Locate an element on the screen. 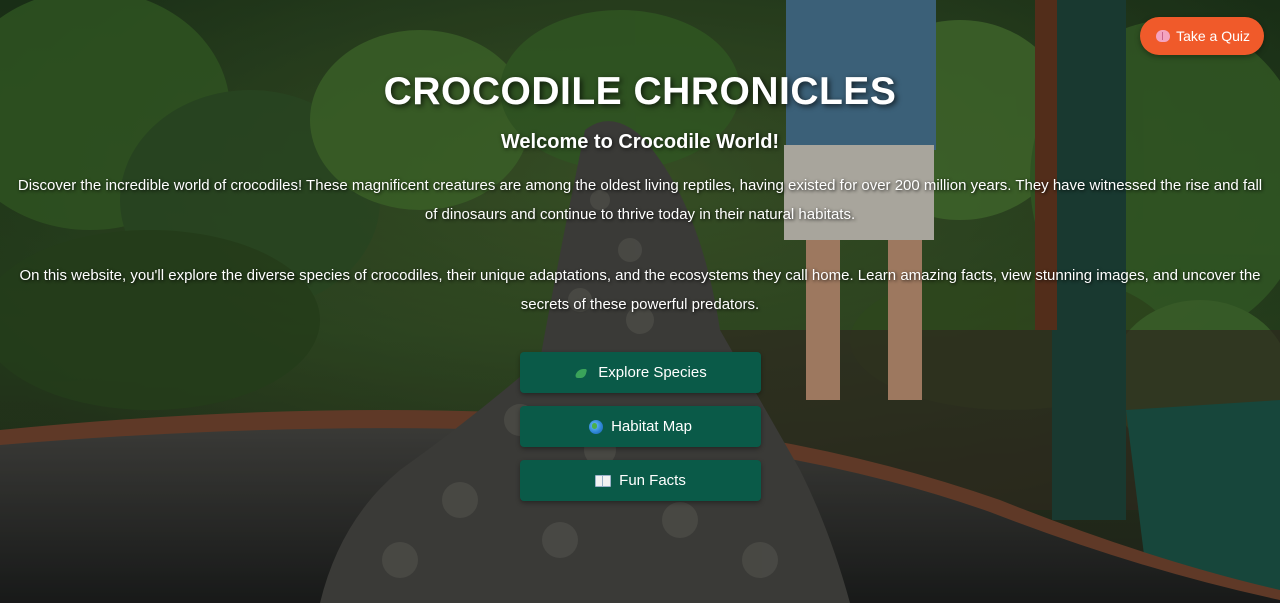 This screenshot has height=603, width=1280. page-subtitle: Welcome to Crocodile World! is located at coordinates (640, 142).